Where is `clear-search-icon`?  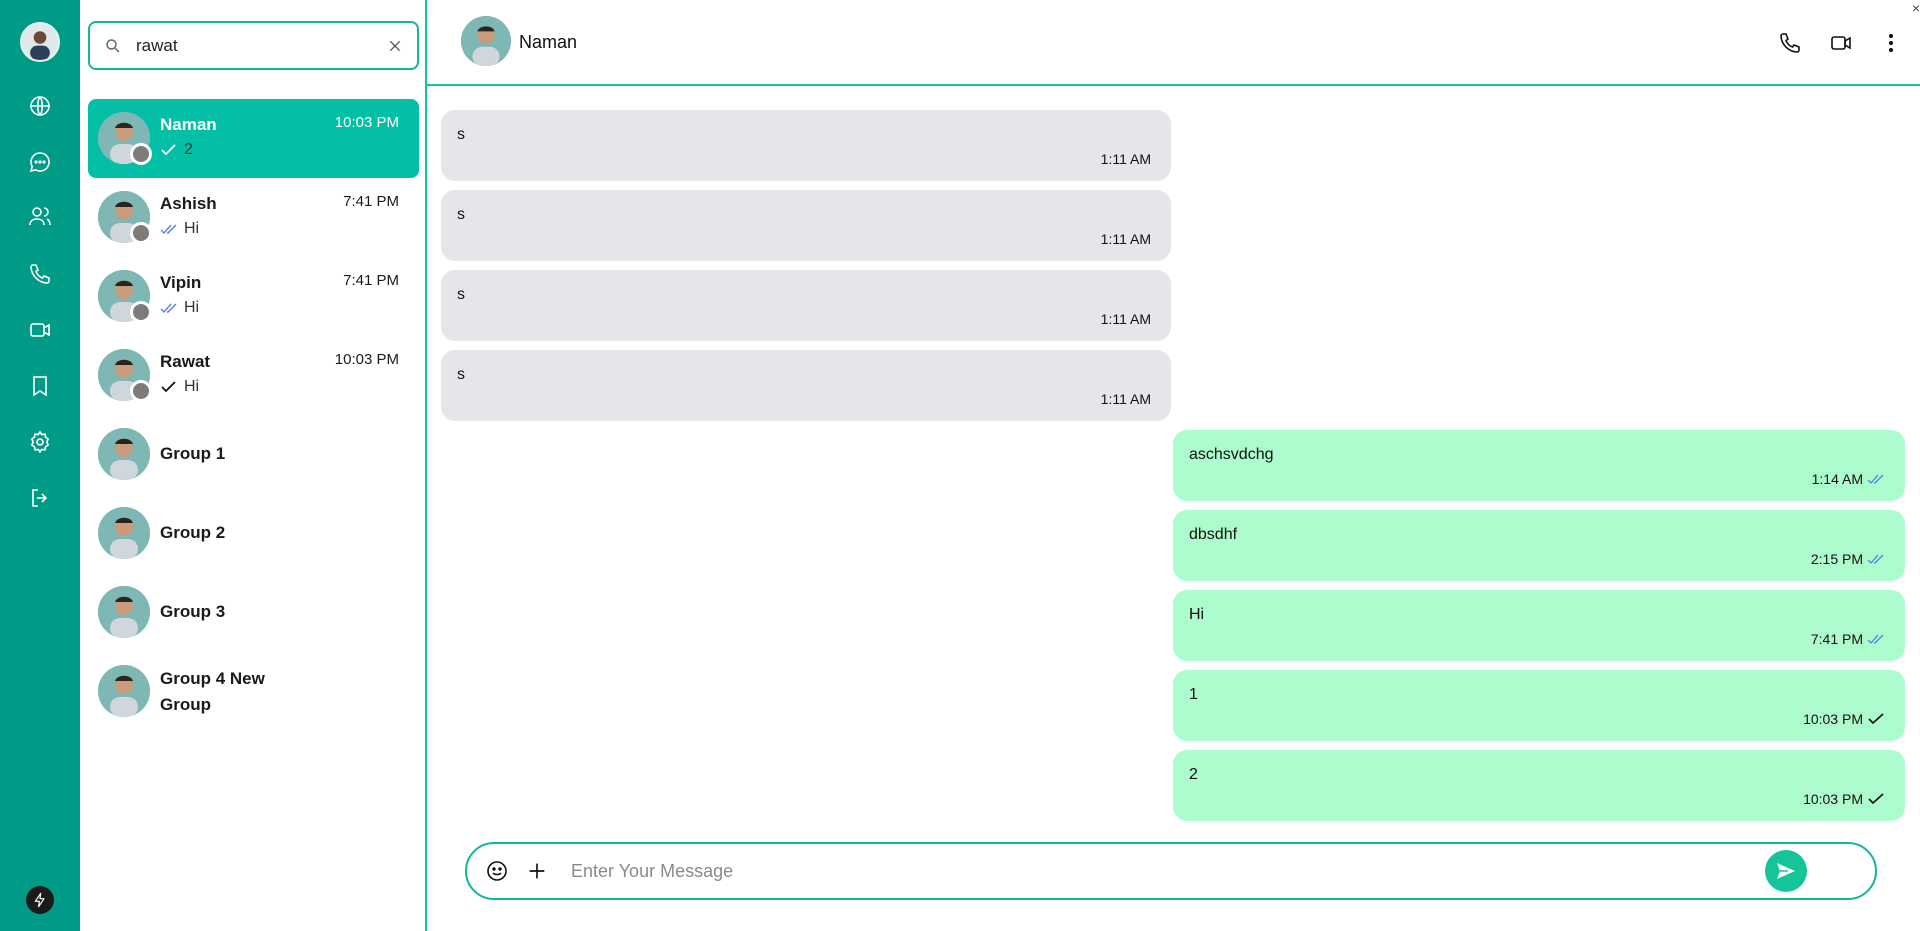
clear-search-icon is located at coordinates (395, 46).